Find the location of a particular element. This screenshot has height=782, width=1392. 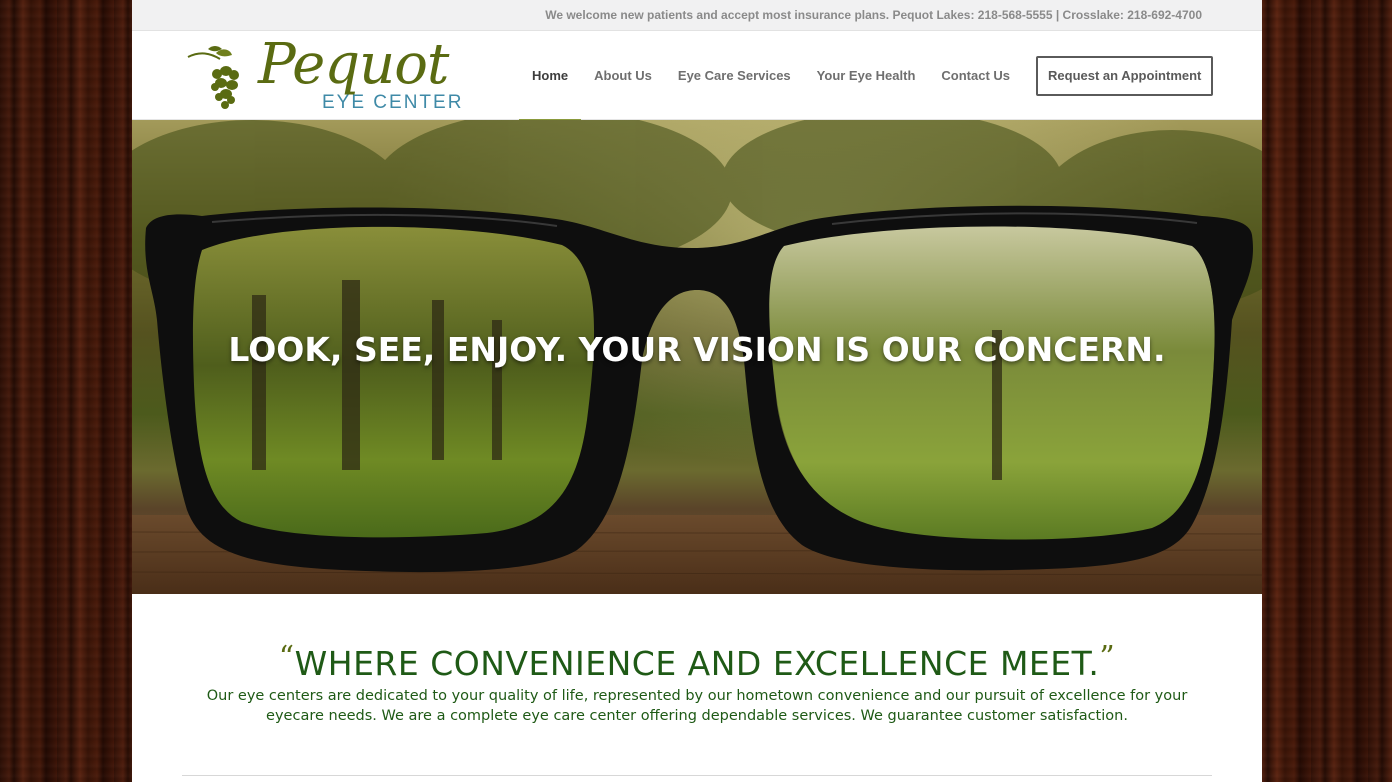

nav-item-eye-care-services: Eye Care Services is located at coordinates (734, 75).